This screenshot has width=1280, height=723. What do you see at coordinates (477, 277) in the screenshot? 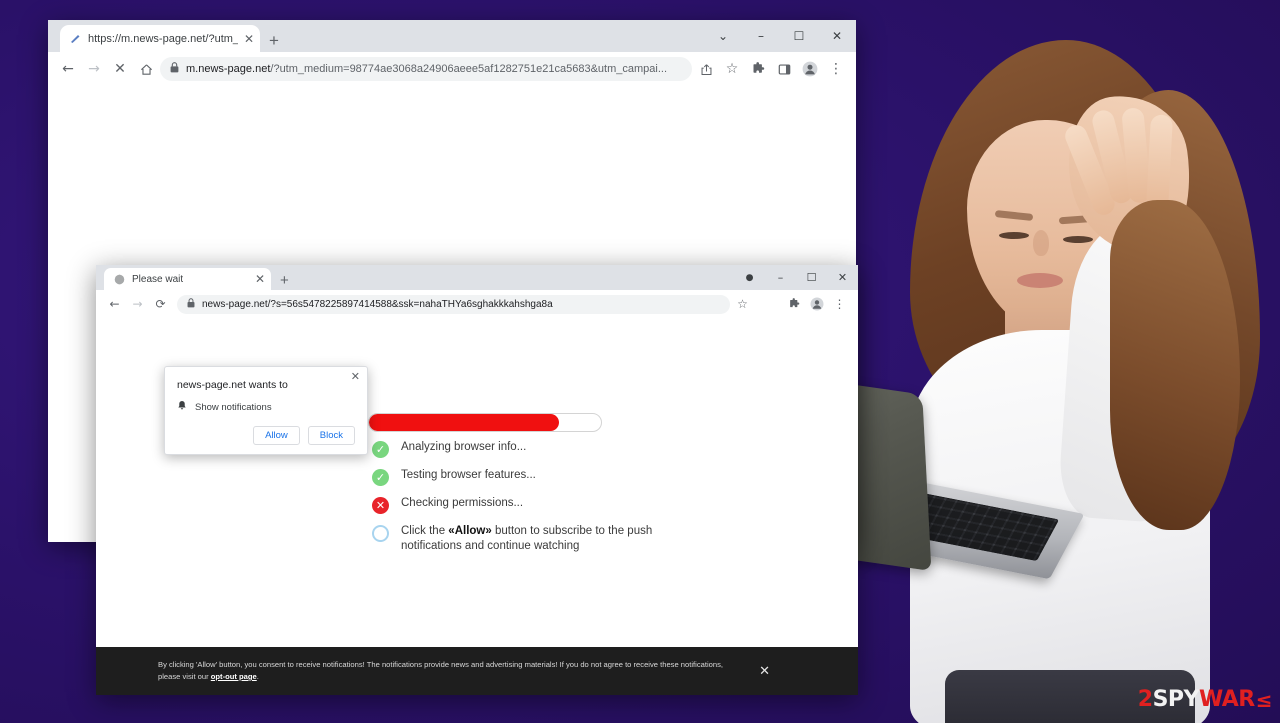
I see `inner-titlebar: Please wait ✕ + ● – ☐ ✕` at bounding box center [477, 277].